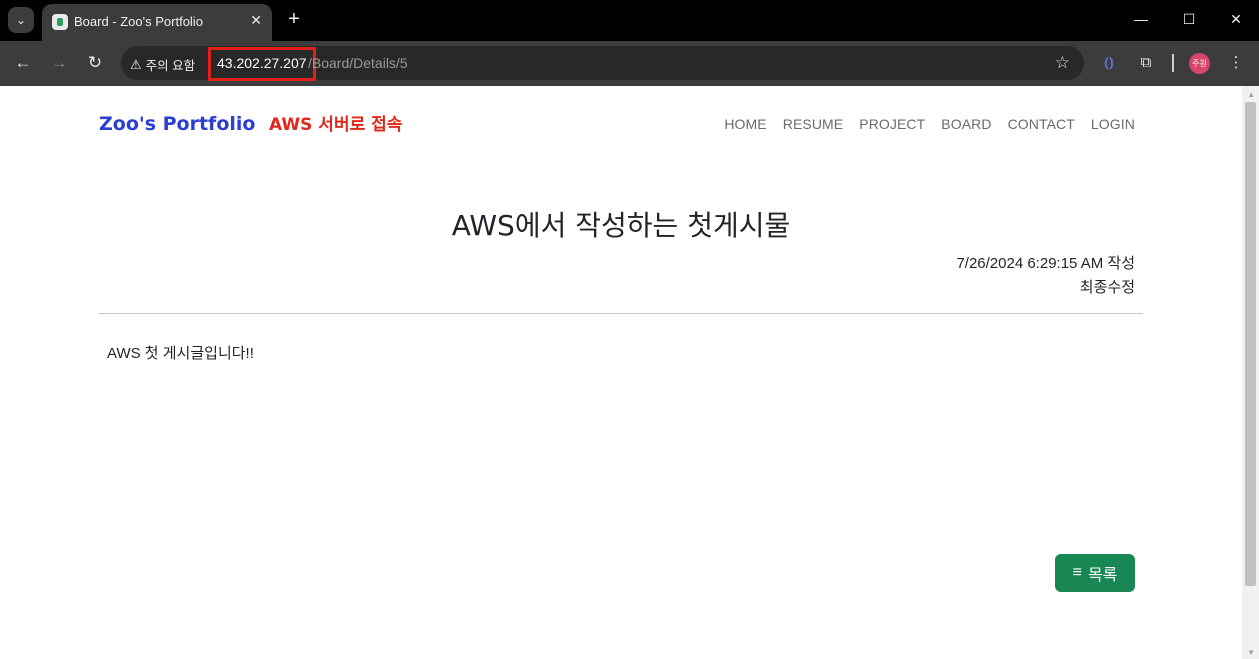  Describe the element at coordinates (1113, 124) in the screenshot. I see `nav-login: LOGIN` at that location.